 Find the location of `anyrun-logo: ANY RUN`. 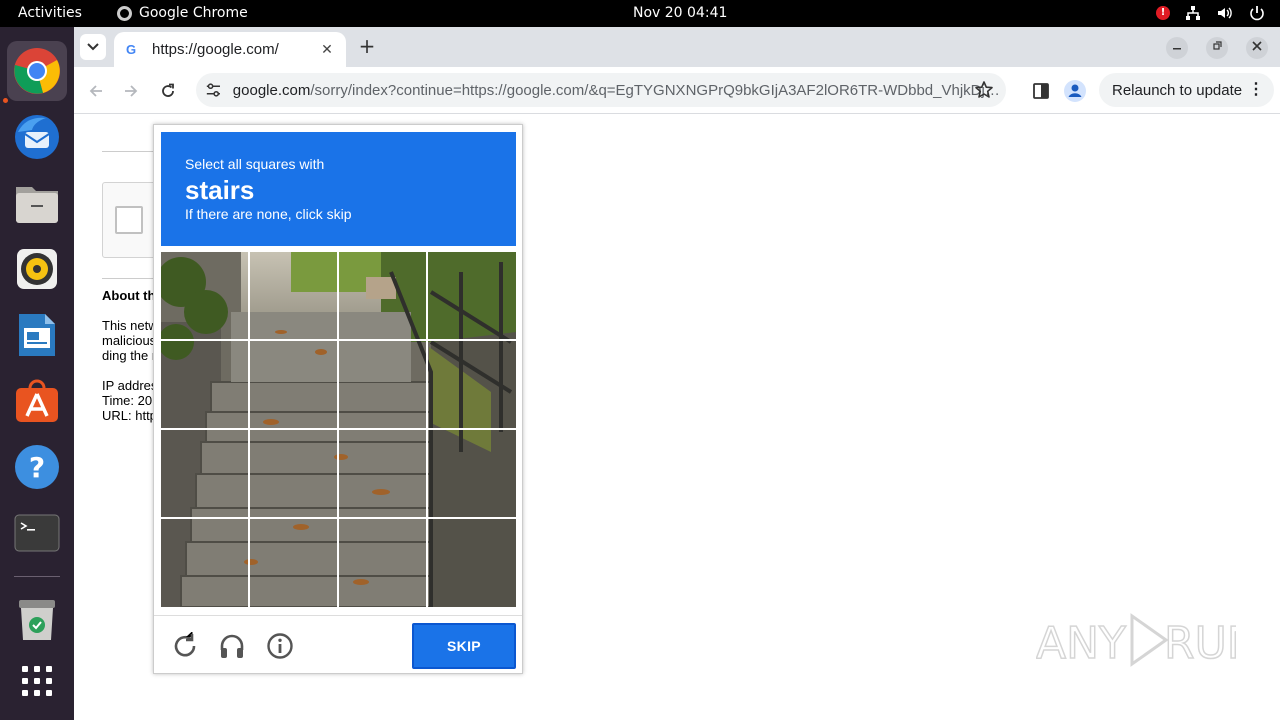

anyrun-logo: ANY RUN is located at coordinates (1147, 641).